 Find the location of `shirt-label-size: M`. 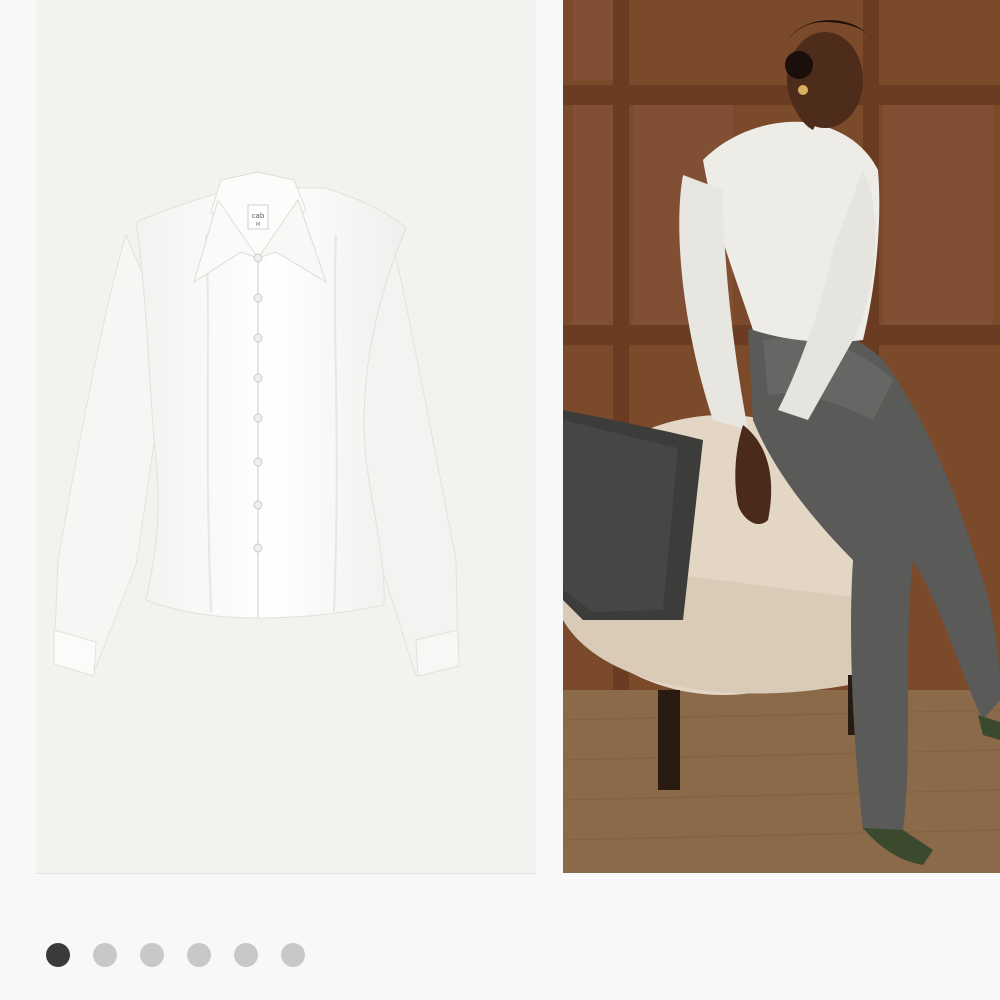

shirt-label-size: M is located at coordinates (258, 225).